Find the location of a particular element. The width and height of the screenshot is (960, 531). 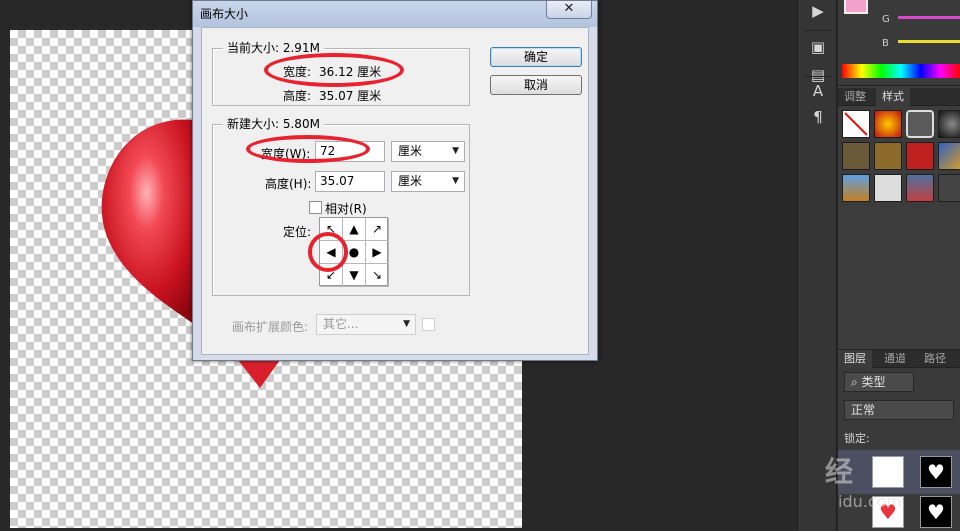

current-height-value: 35.07 厘米 is located at coordinates (350, 96).